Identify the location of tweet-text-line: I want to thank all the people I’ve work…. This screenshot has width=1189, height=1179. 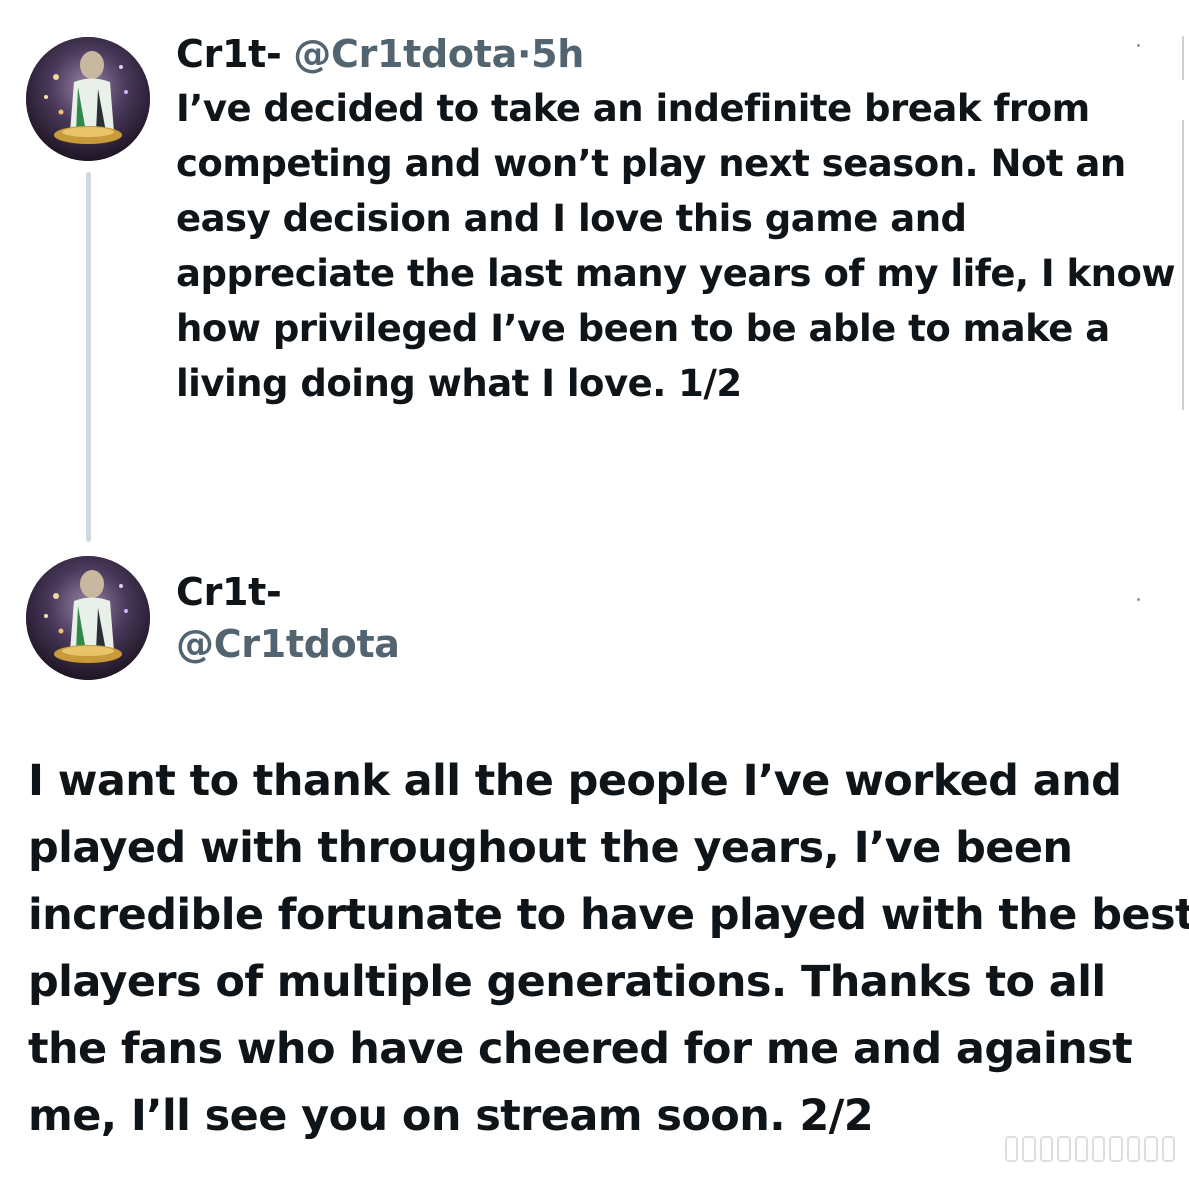
(575, 781).